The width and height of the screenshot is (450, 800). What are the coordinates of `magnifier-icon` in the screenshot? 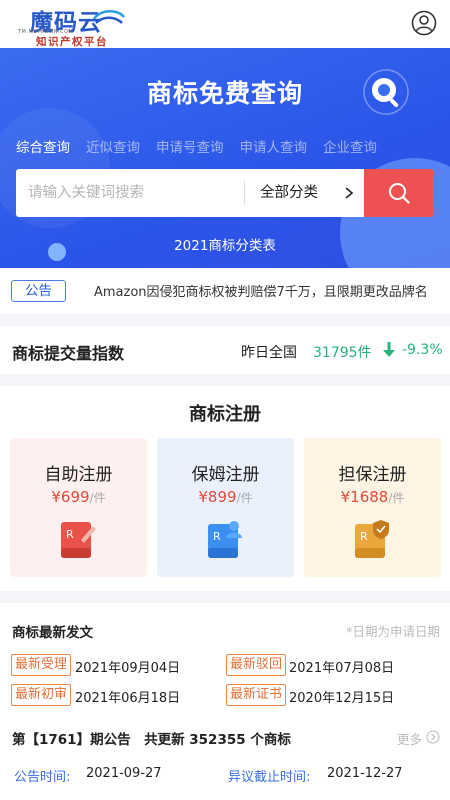 It's located at (386, 92).